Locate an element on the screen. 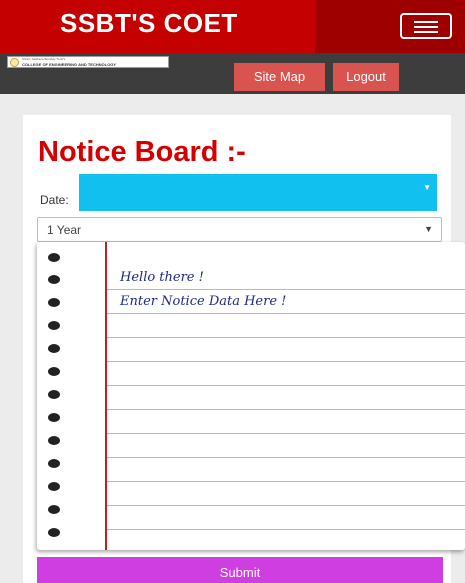 The width and height of the screenshot is (465, 583). caret-down-icon: ▼ is located at coordinates (427, 187).